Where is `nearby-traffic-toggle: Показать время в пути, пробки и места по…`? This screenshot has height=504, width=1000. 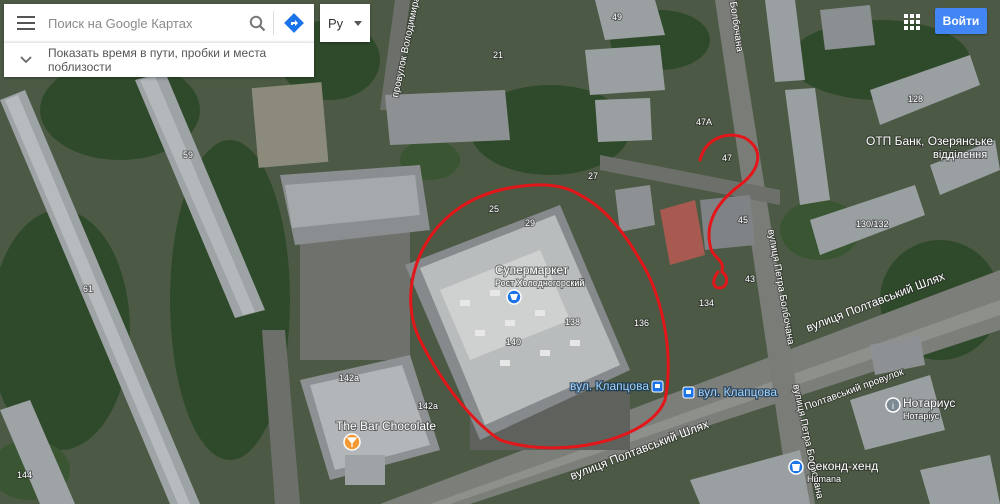 nearby-traffic-toggle: Показать время в пути, пробки и места по… is located at coordinates (159, 59).